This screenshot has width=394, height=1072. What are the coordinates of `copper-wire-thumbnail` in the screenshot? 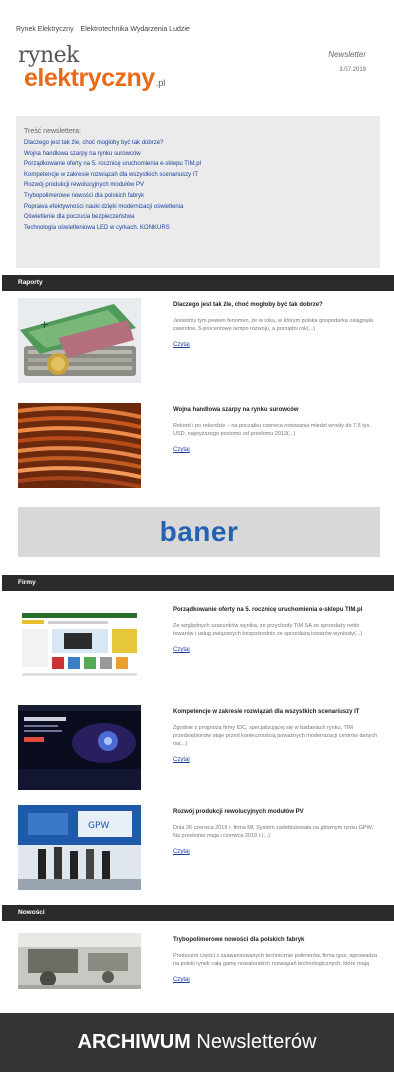 It's located at (79, 445).